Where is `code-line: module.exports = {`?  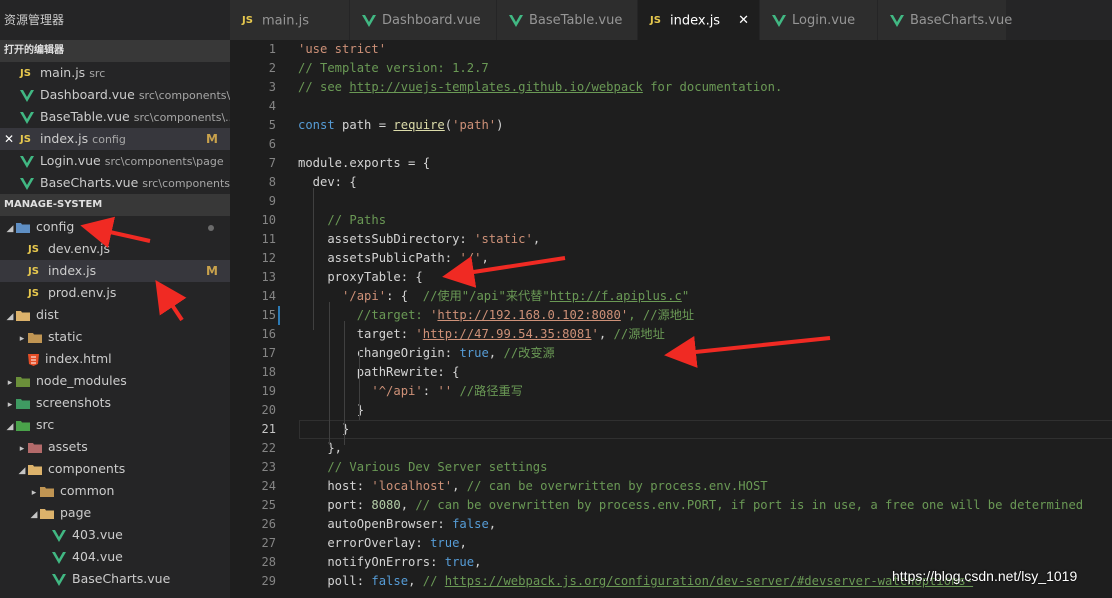
code-line: module.exports = { is located at coordinates (705, 163).